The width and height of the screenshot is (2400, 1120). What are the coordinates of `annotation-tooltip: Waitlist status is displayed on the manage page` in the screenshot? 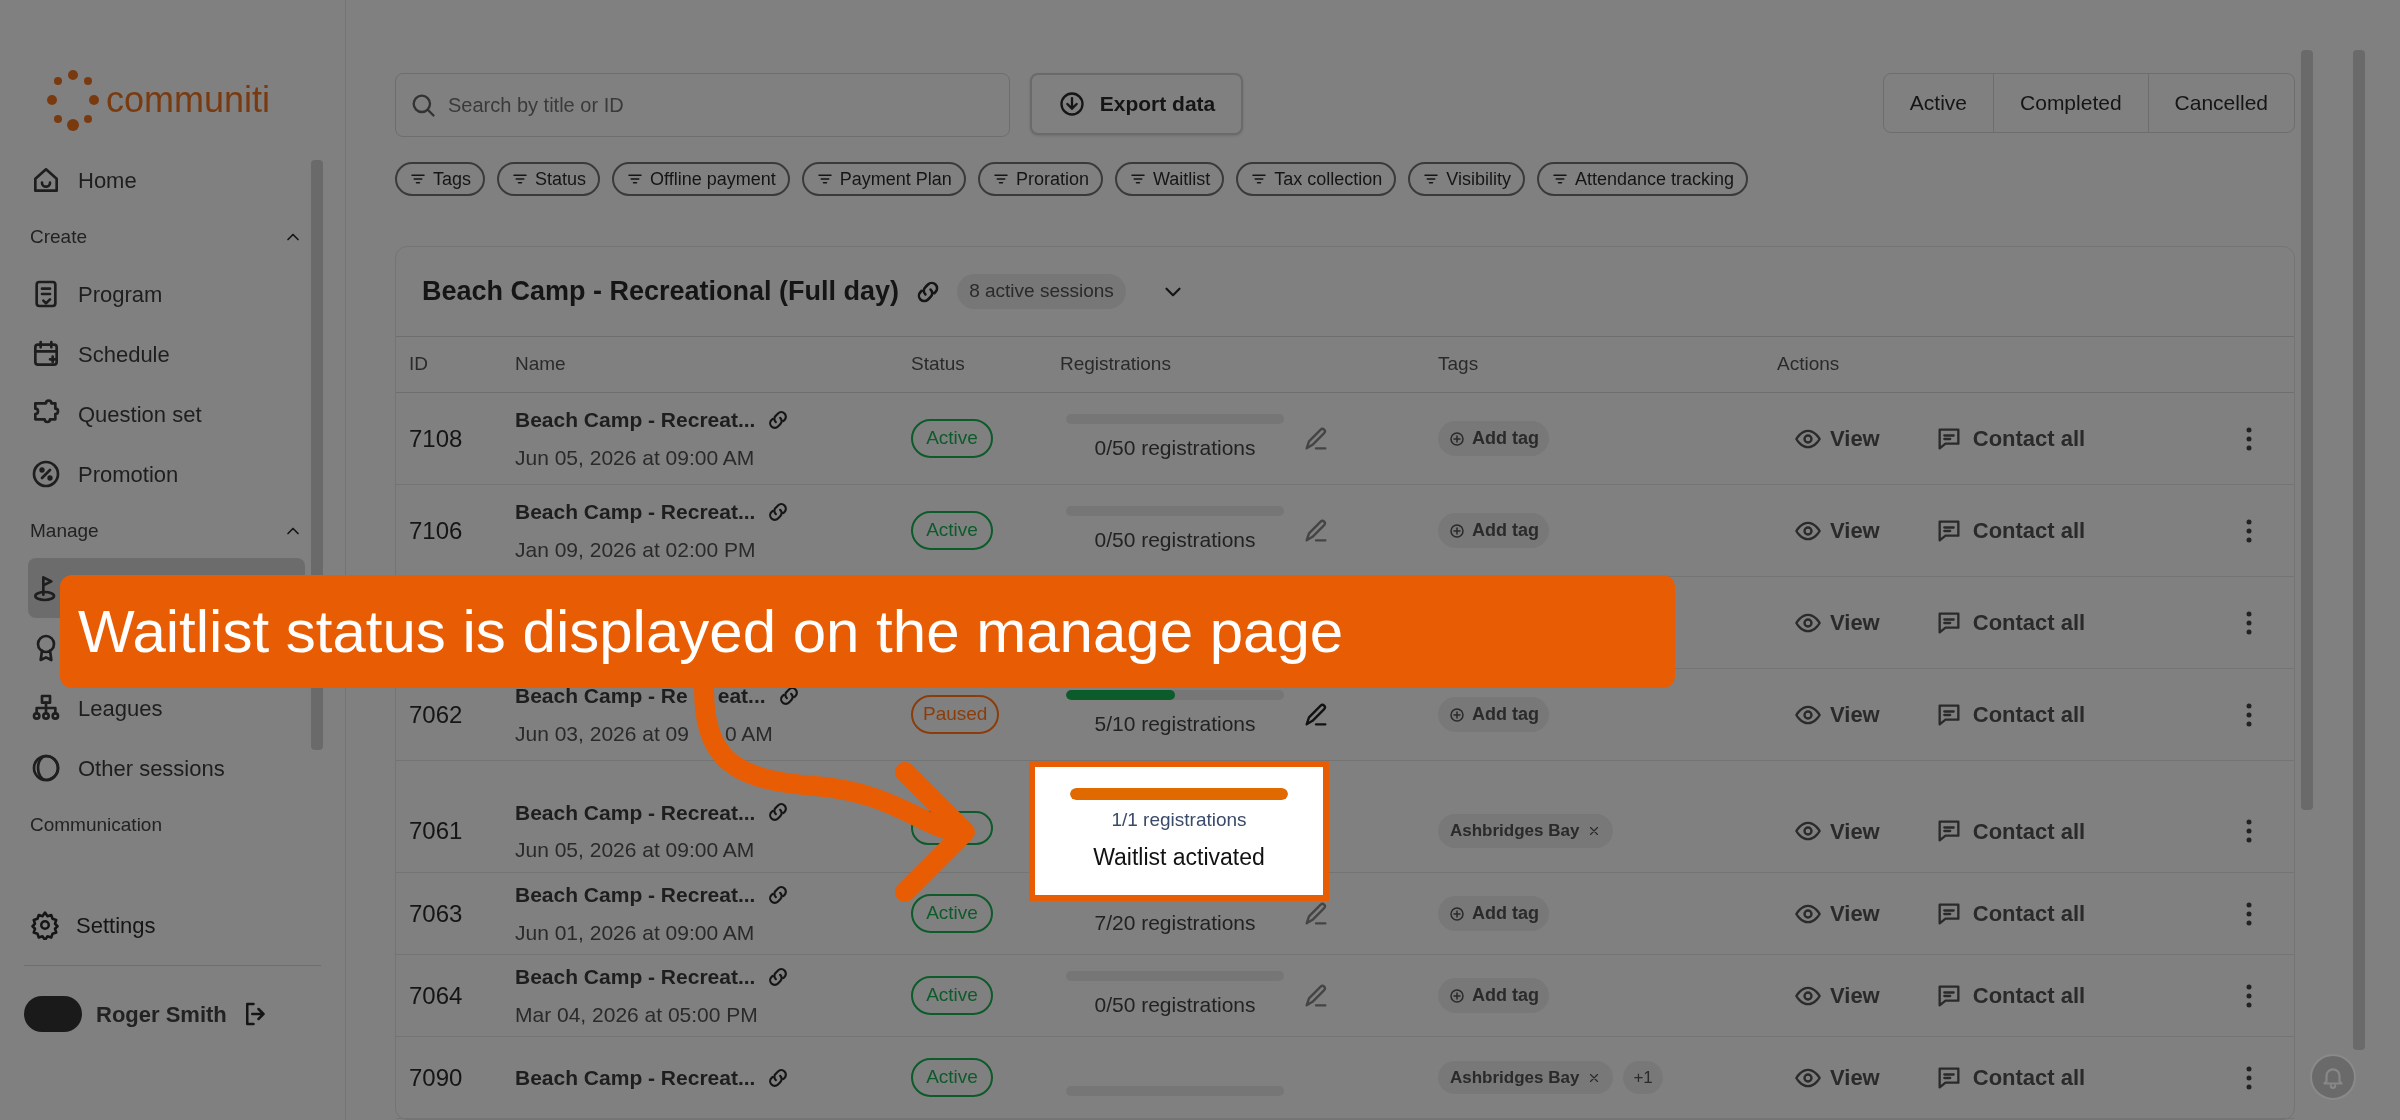 It's located at (867, 631).